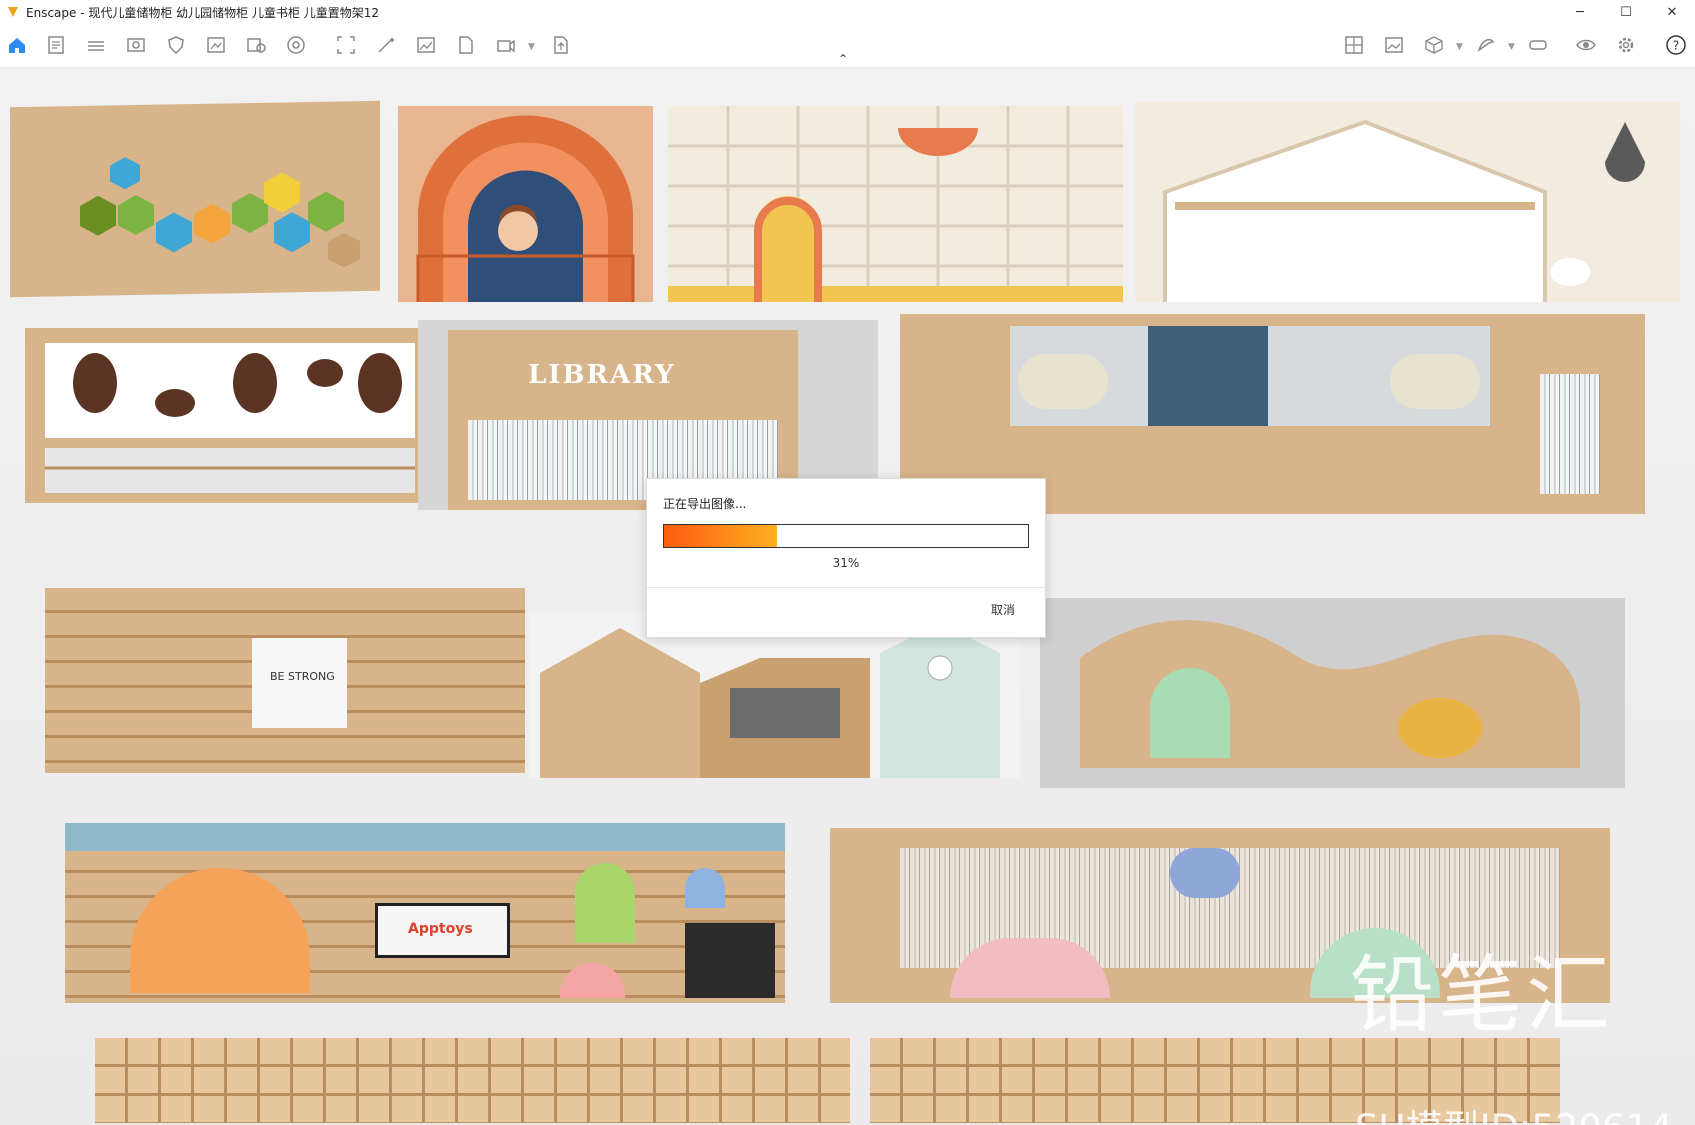 The height and width of the screenshot is (1125, 1695). Describe the element at coordinates (1514, 1111) in the screenshot. I see `watermark-model-id: SU模型ID:520614` at that location.